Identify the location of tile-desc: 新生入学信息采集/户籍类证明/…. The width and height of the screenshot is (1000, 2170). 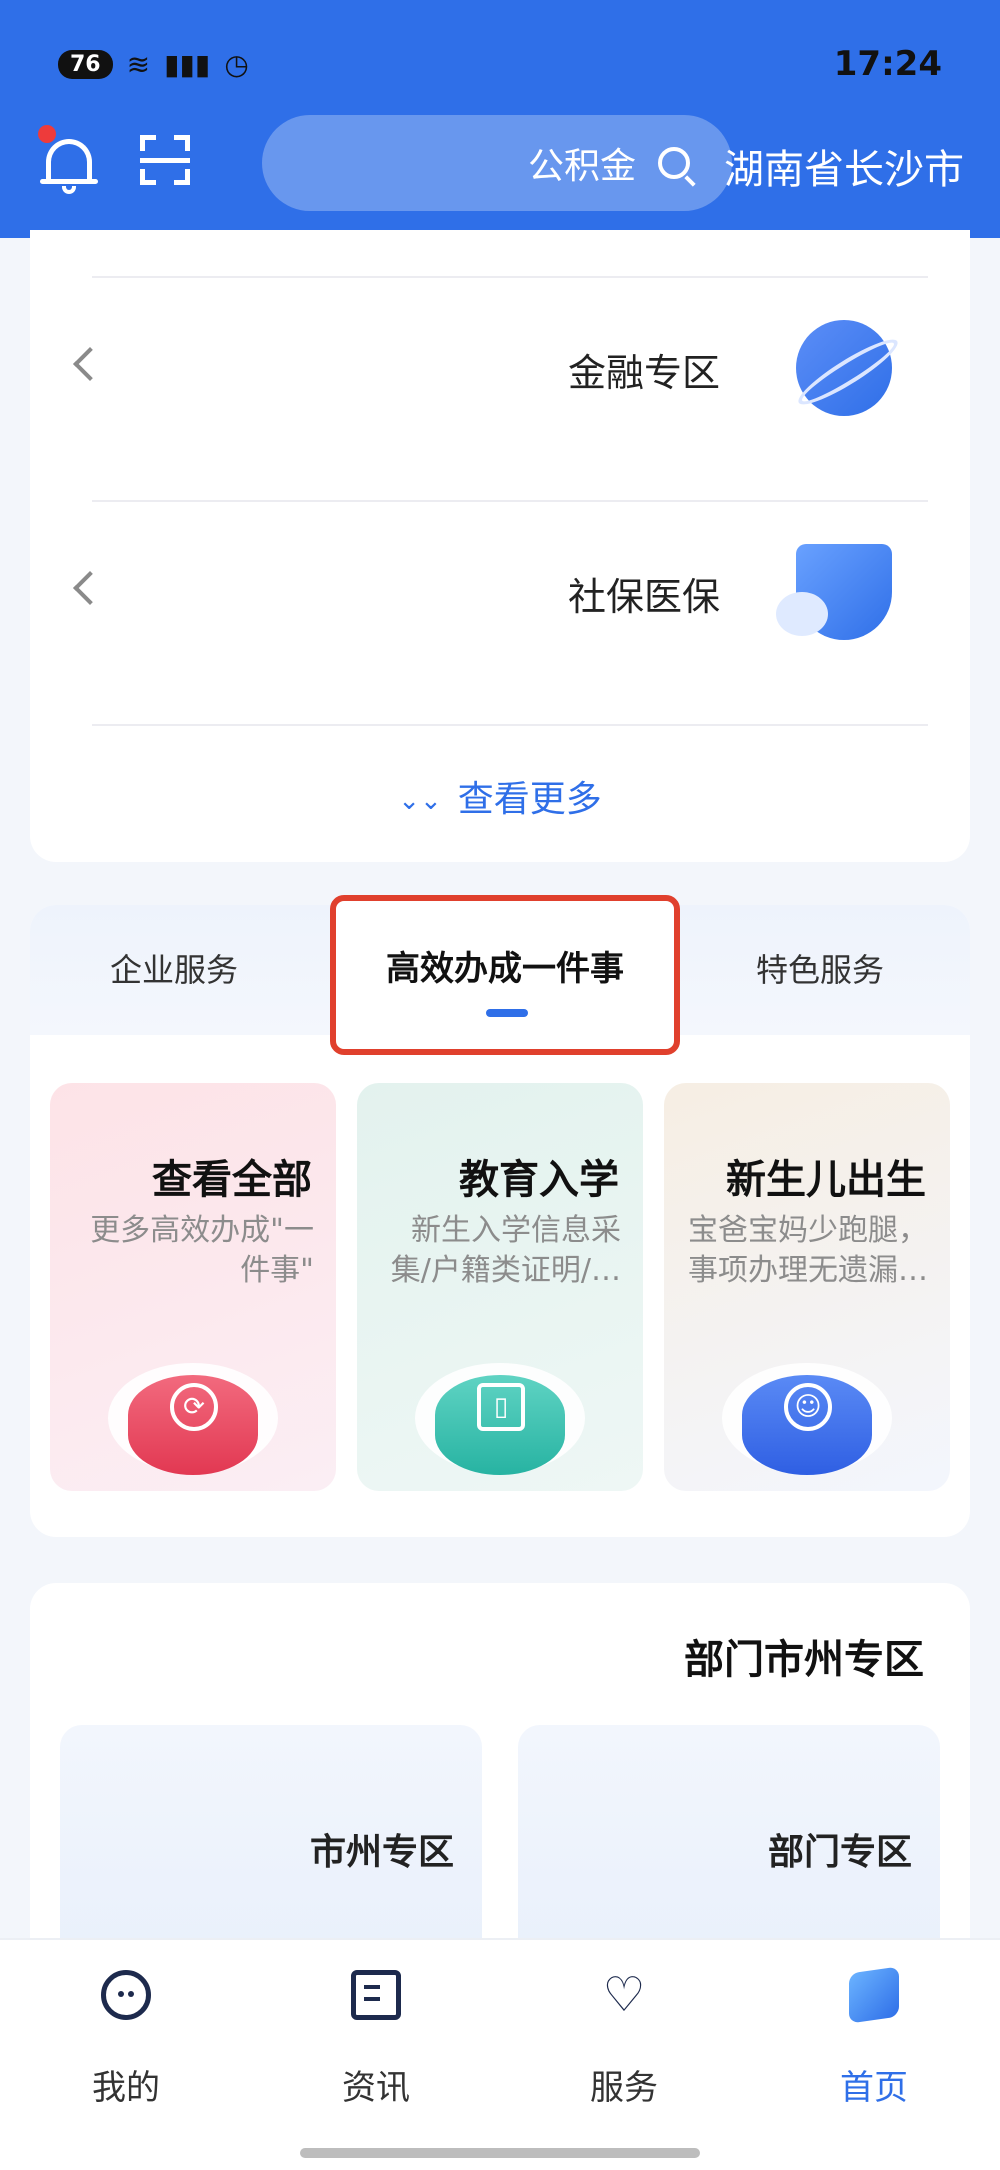
(505, 1250).